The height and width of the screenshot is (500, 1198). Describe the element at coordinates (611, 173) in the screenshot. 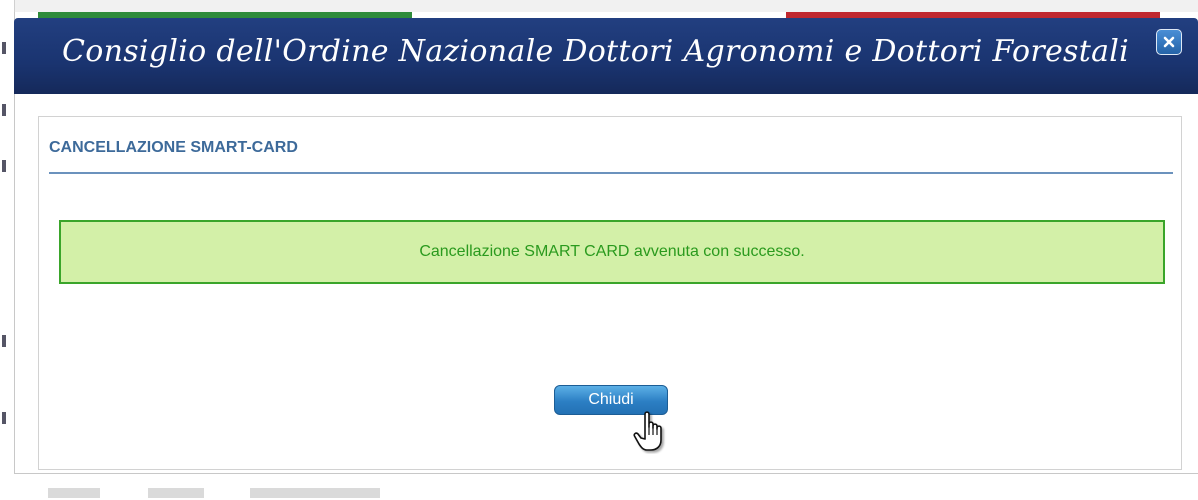

I see `heading-divider` at that location.